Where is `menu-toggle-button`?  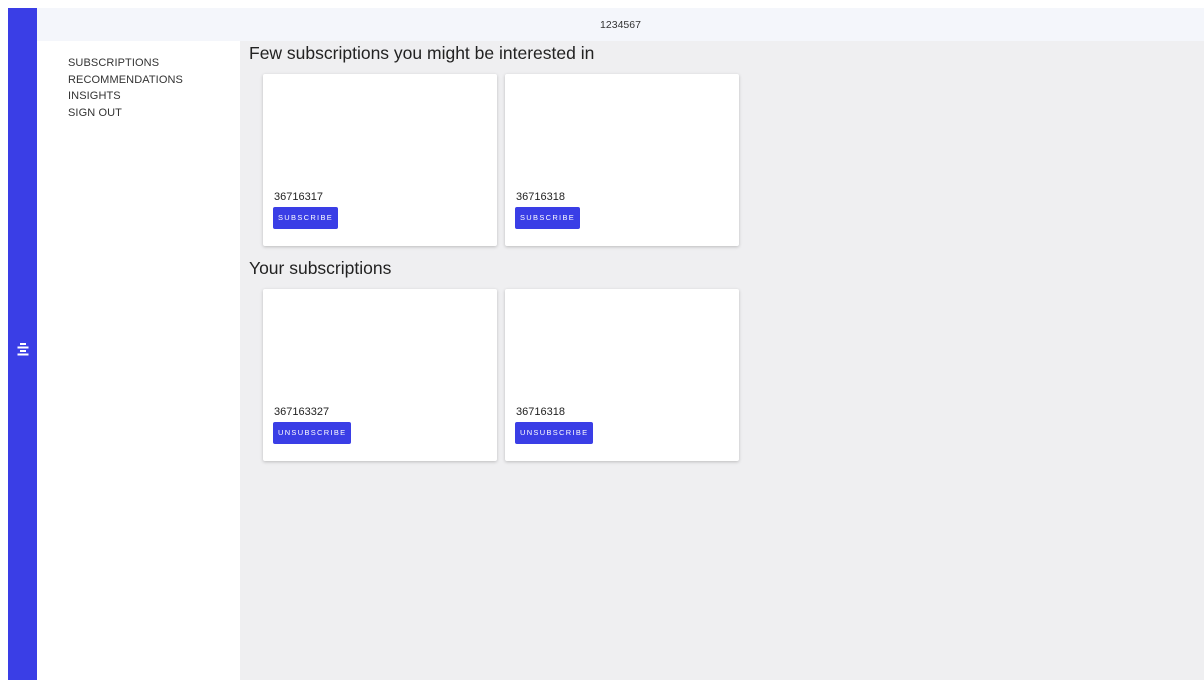 menu-toggle-button is located at coordinates (22, 349).